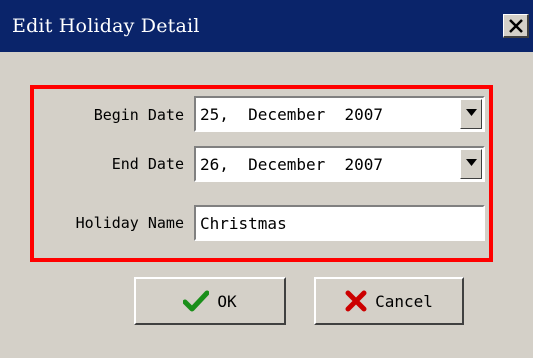  I want to click on checkmark-icon, so click(196, 301).